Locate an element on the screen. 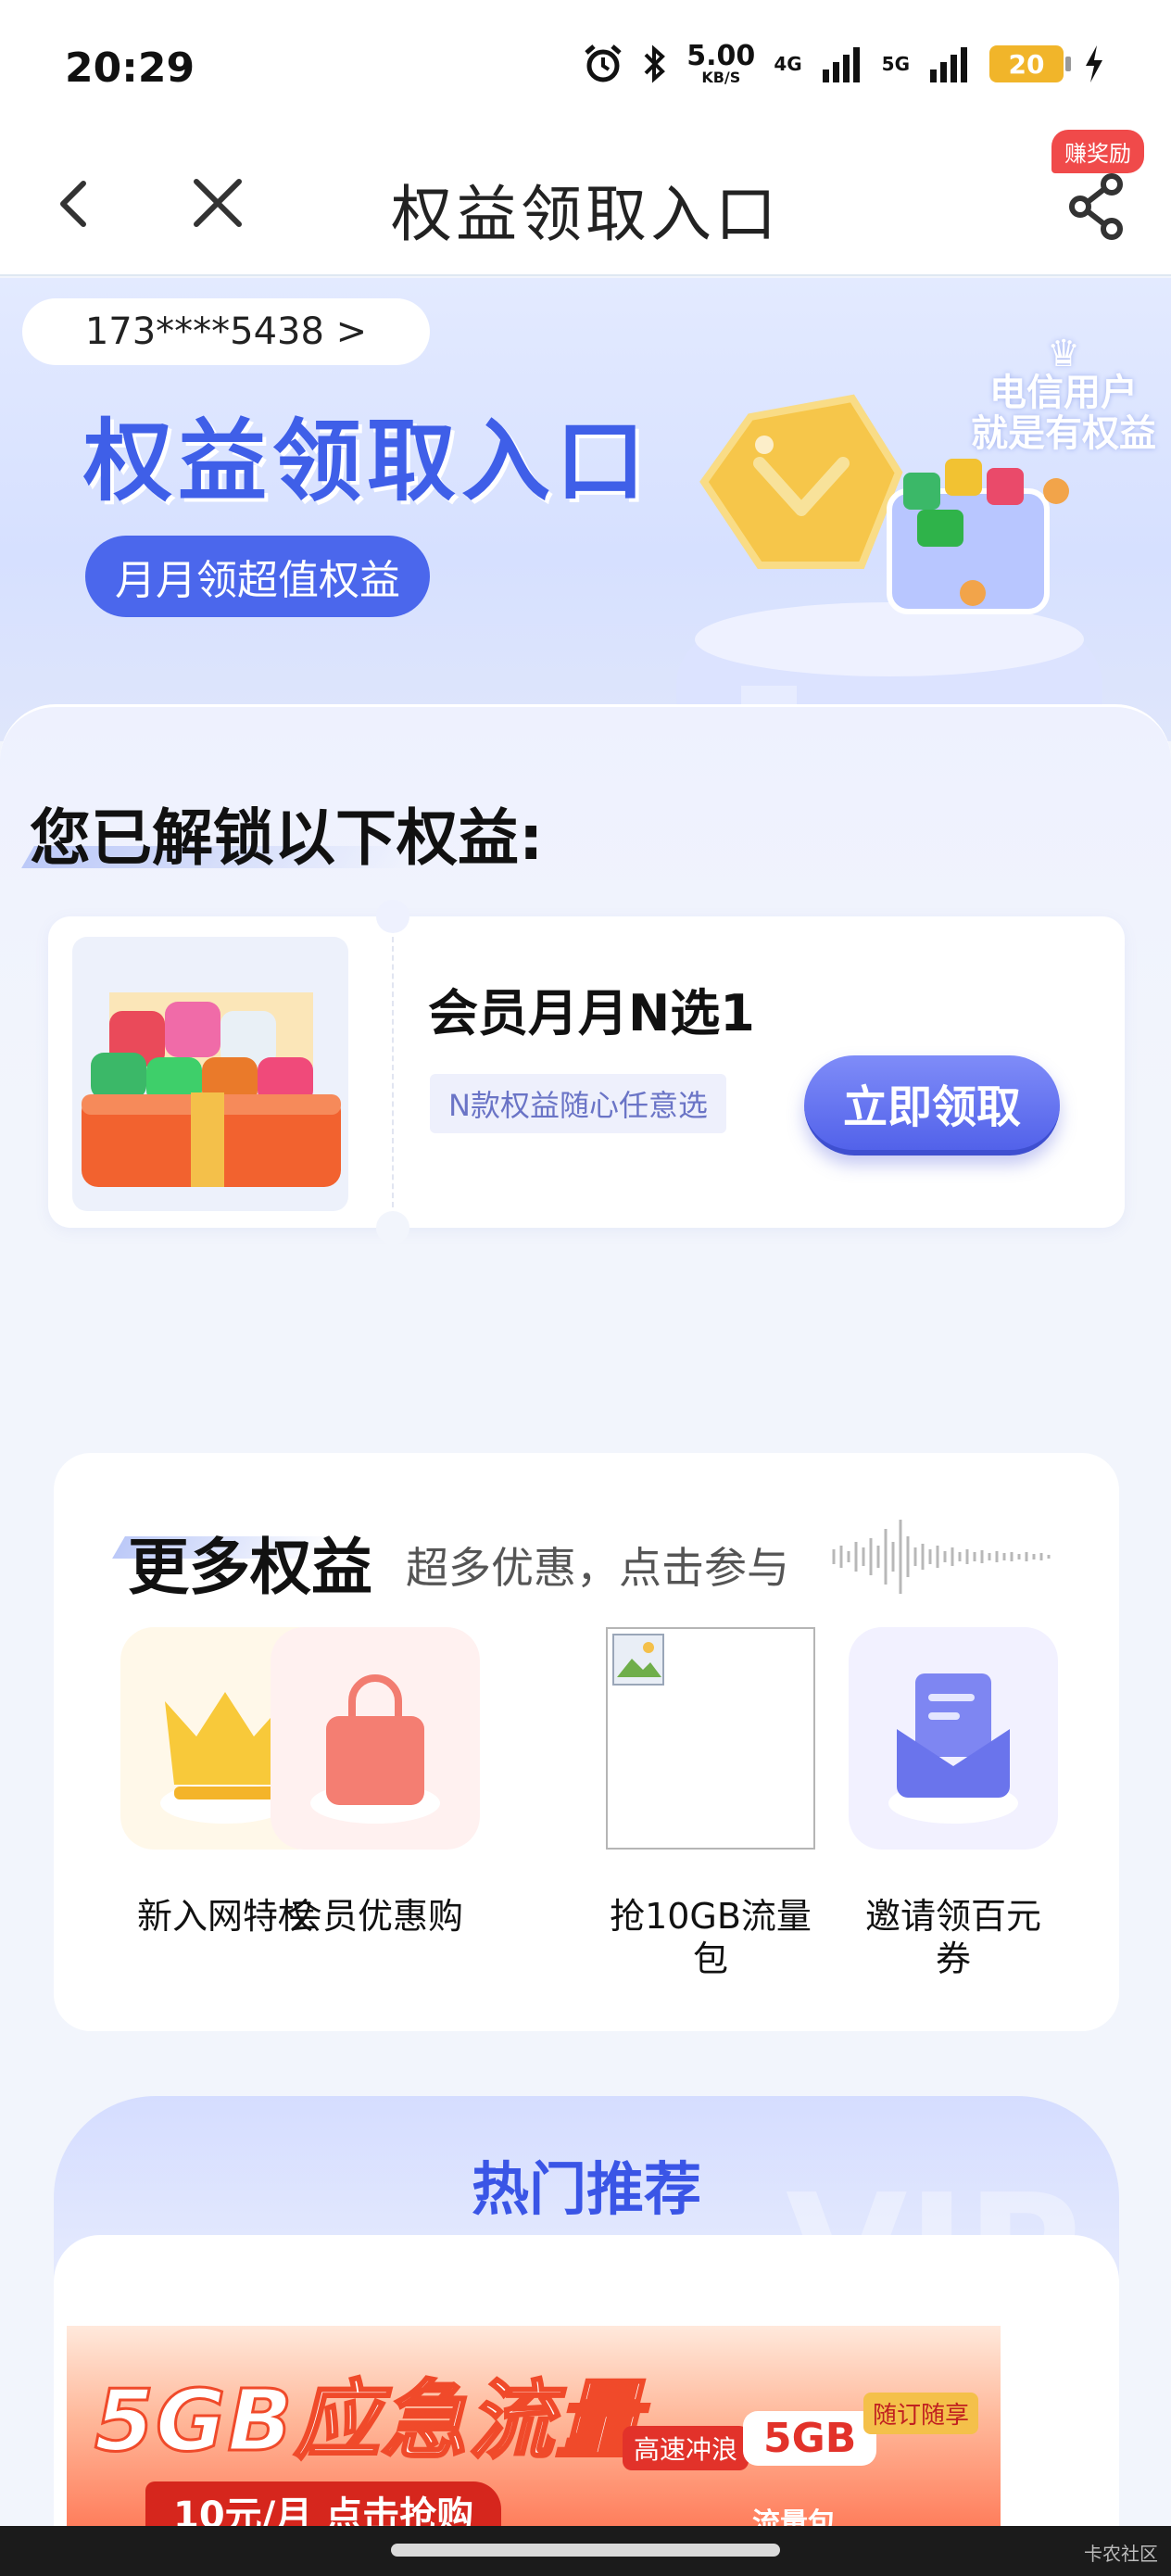  shield-icon is located at coordinates (801, 482).